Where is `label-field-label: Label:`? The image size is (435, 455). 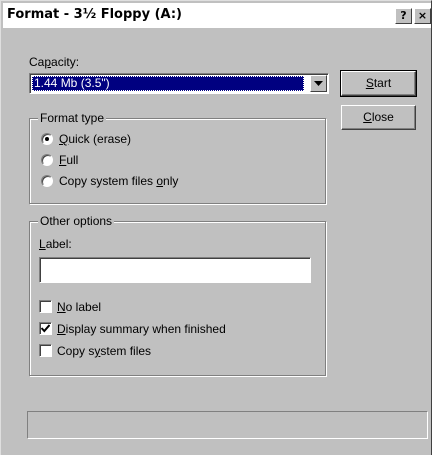 label-field-label: Label: is located at coordinates (55, 244).